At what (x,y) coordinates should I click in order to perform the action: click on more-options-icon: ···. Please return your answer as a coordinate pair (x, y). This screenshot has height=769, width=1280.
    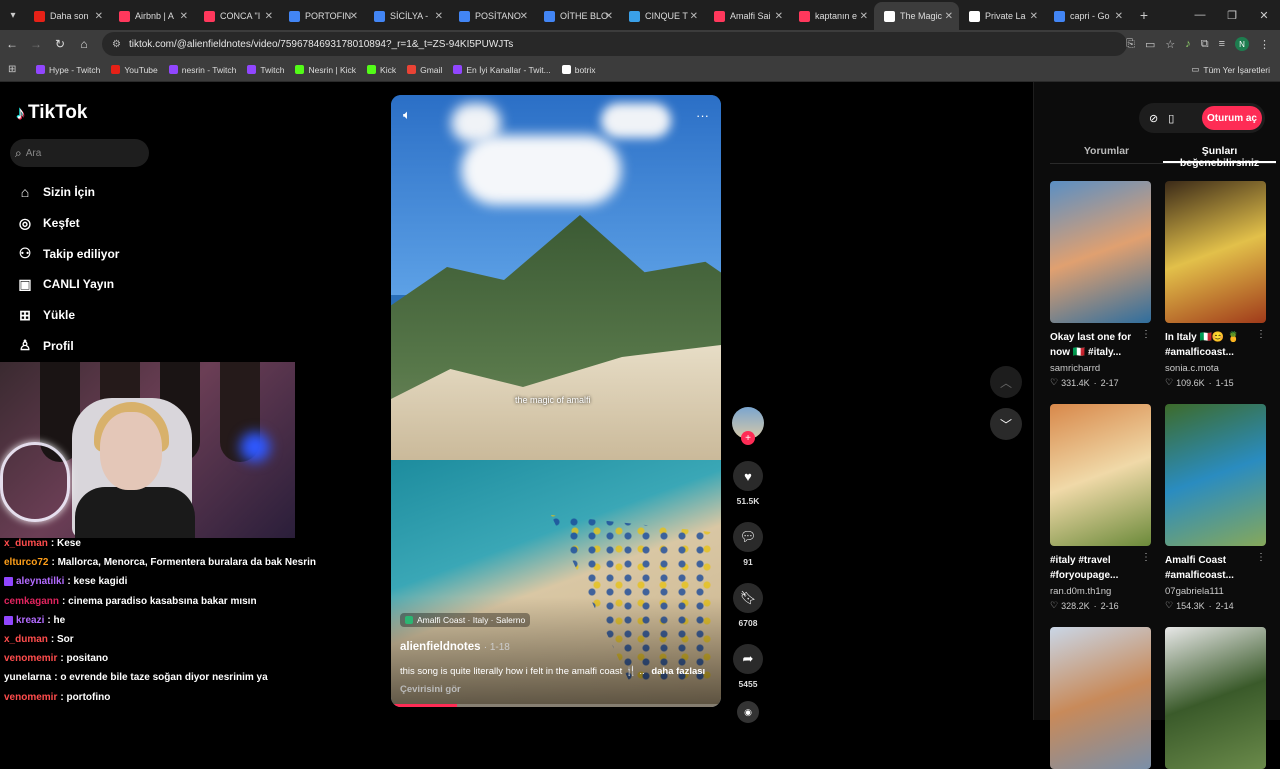
    Looking at the image, I should click on (702, 115).